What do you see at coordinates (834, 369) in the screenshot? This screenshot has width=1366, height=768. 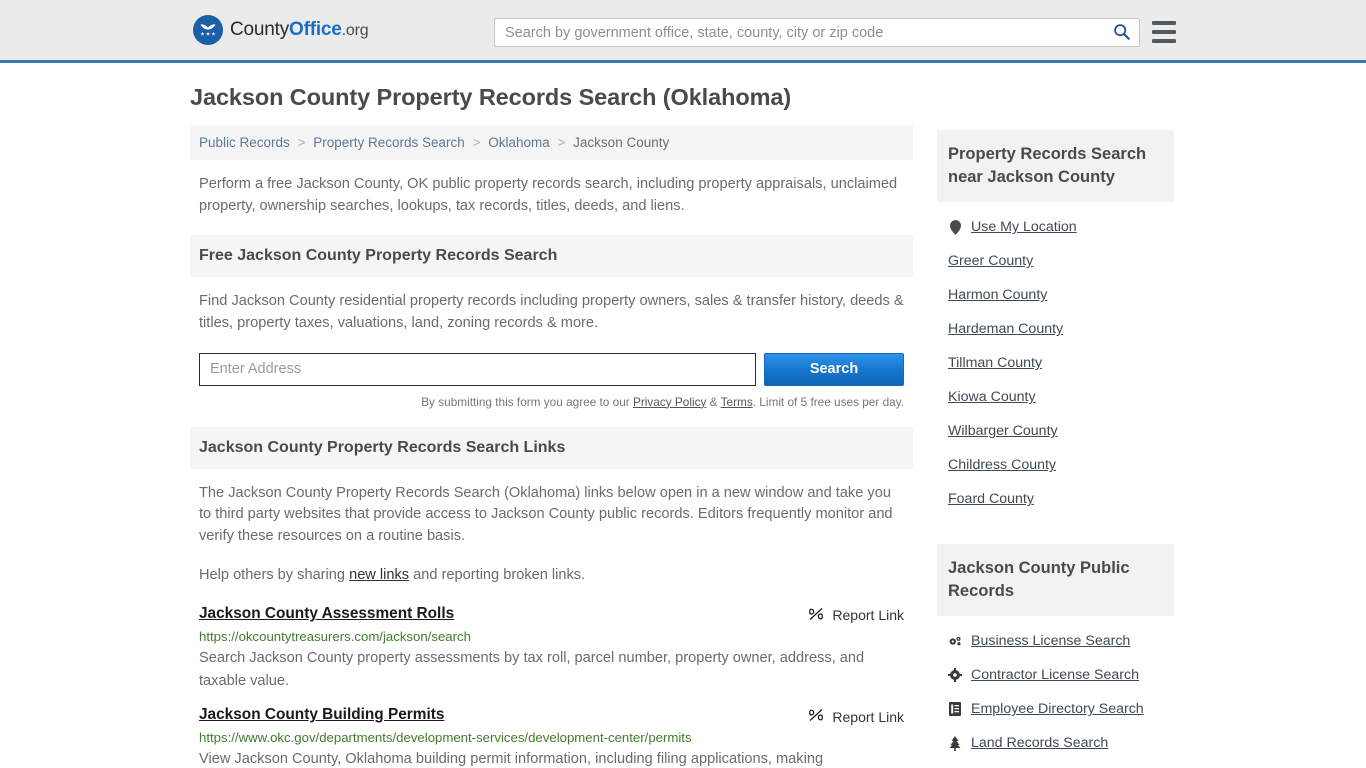 I see `address-search-button: Search` at bounding box center [834, 369].